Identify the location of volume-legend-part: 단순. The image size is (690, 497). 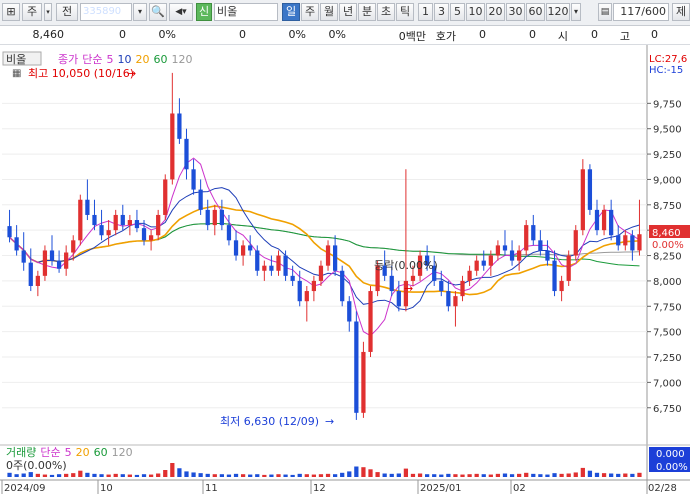
(50, 452).